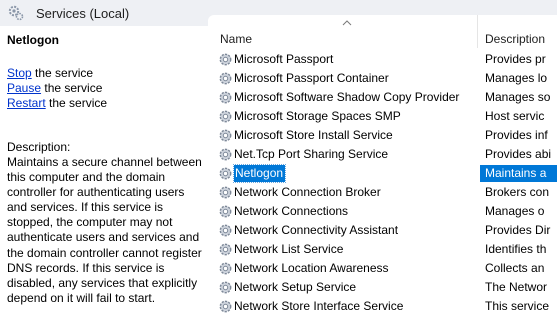  What do you see at coordinates (515, 39) in the screenshot?
I see `column-header-description: Description` at bounding box center [515, 39].